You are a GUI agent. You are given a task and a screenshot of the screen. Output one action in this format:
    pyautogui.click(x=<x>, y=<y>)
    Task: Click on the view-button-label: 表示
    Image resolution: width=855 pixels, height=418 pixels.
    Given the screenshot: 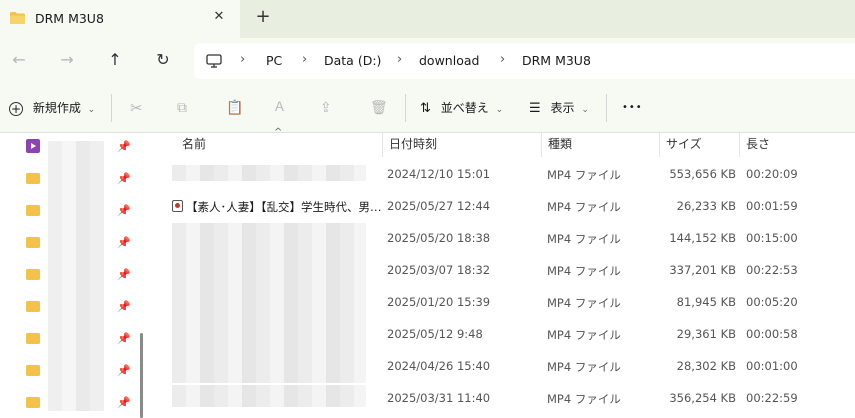 What is the action you would take?
    pyautogui.click(x=562, y=108)
    